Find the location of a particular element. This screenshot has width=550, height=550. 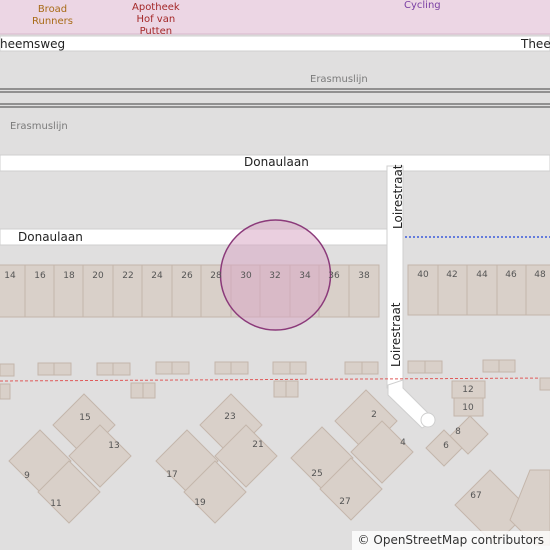

house-number: 48 is located at coordinates (540, 275).